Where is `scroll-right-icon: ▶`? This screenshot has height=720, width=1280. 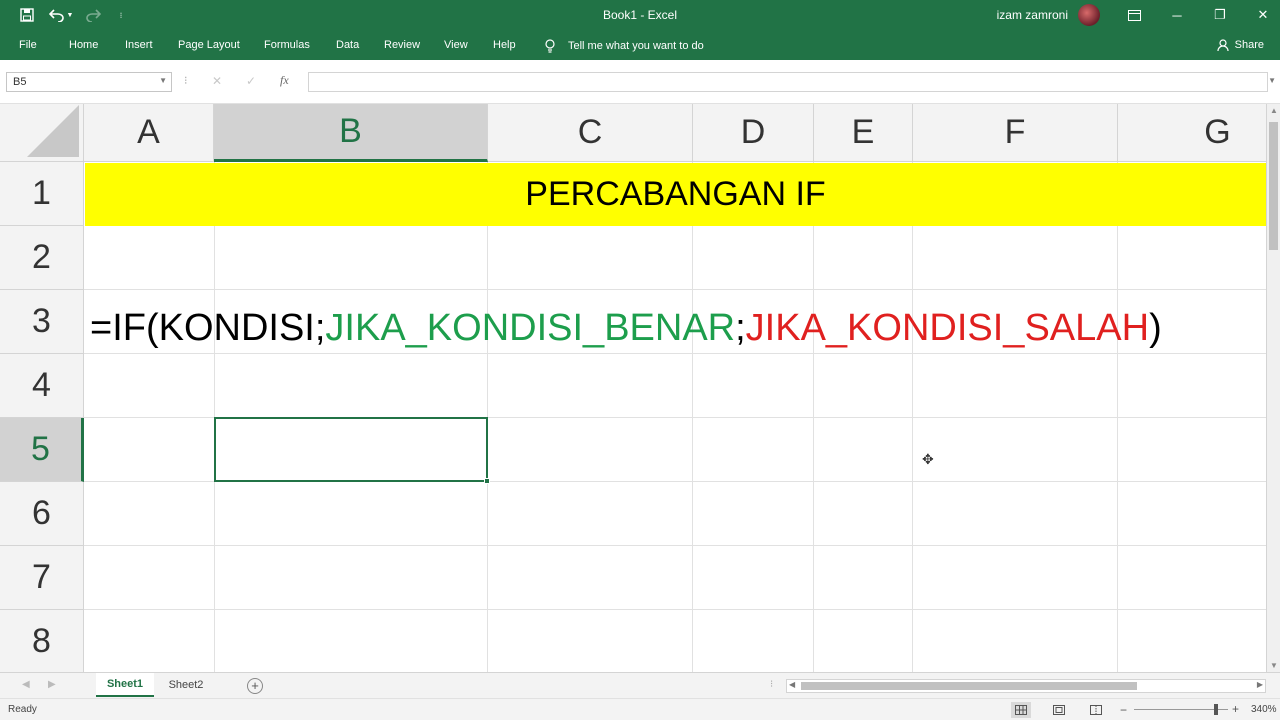
scroll-right-icon: ▶ is located at coordinates (1260, 684).